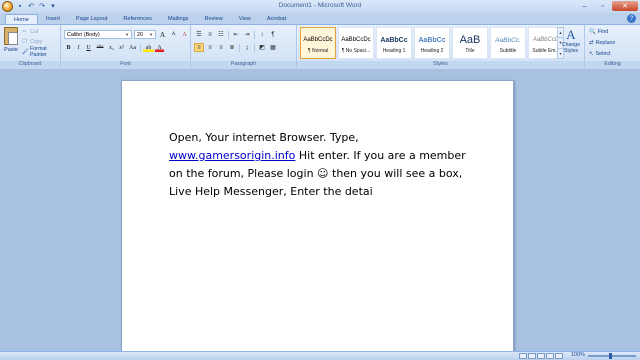  What do you see at coordinates (598, 31) in the screenshot?
I see `find-button: 🔍 Find` at bounding box center [598, 31].